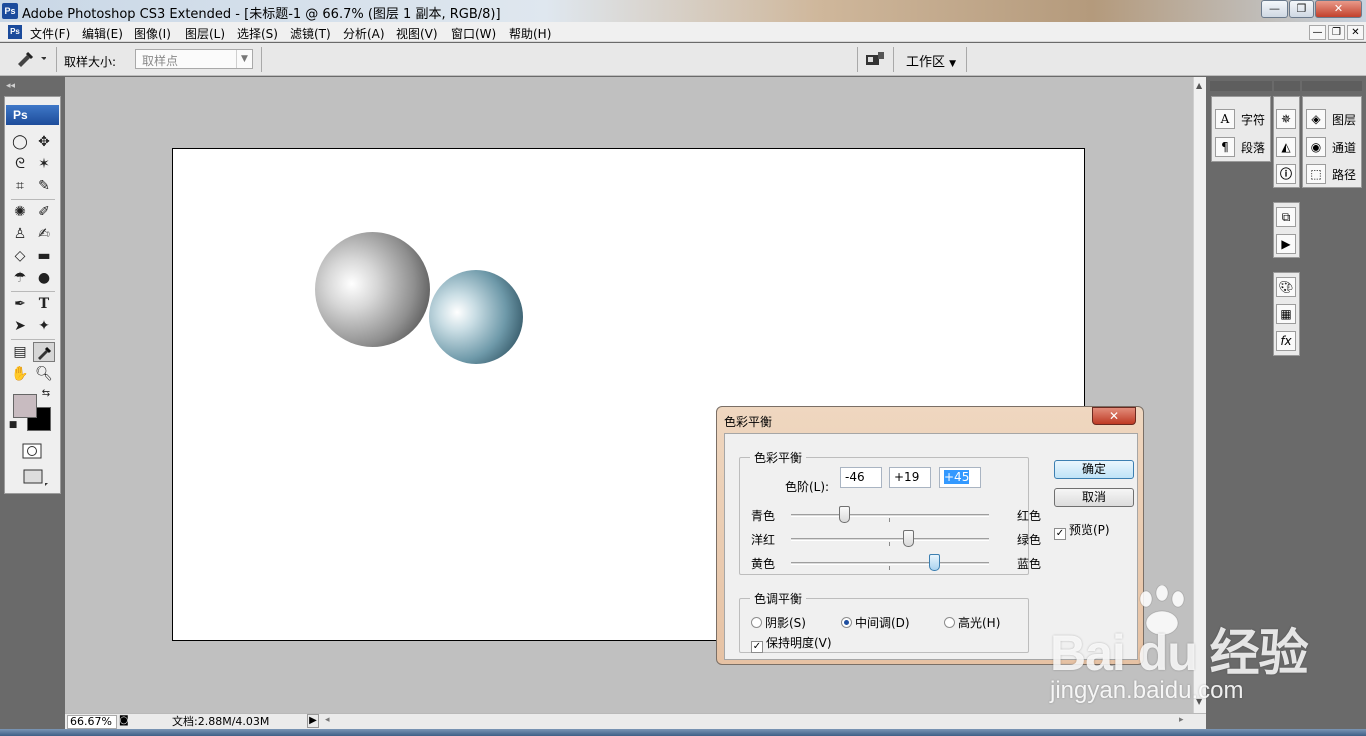  Describe the element at coordinates (1060, 534) in the screenshot. I see `checkmark-icon: ✓` at that location.